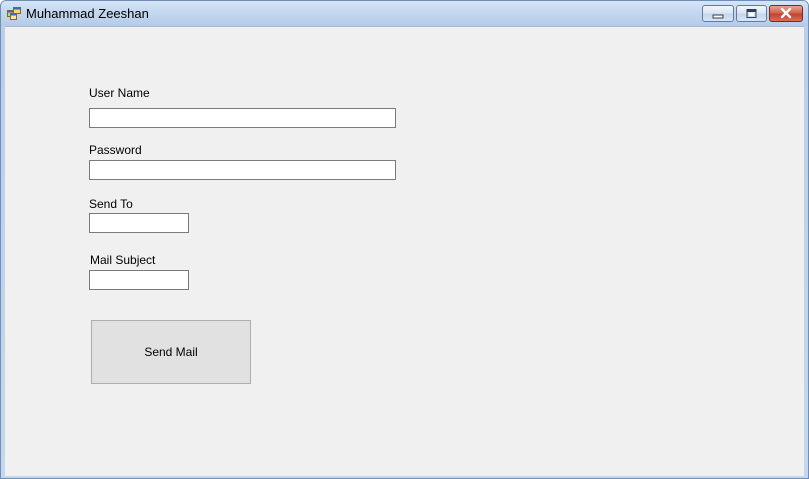 This screenshot has width=809, height=479. I want to click on send-to-label: Send To, so click(111, 204).